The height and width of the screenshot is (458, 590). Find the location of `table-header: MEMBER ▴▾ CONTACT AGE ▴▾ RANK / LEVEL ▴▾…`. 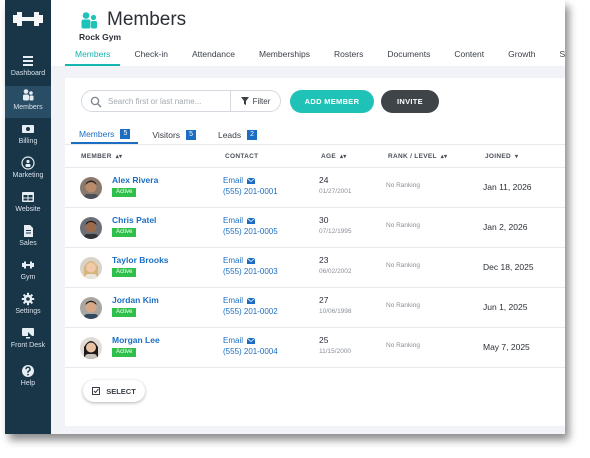

table-header: MEMBER ▴▾ CONTACT AGE ▴▾ RANK / LEVEL ▴▾… is located at coordinates (315, 156).